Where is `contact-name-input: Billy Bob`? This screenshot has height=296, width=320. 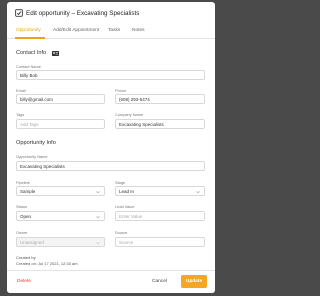 contact-name-input: Billy Bob is located at coordinates (110, 75).